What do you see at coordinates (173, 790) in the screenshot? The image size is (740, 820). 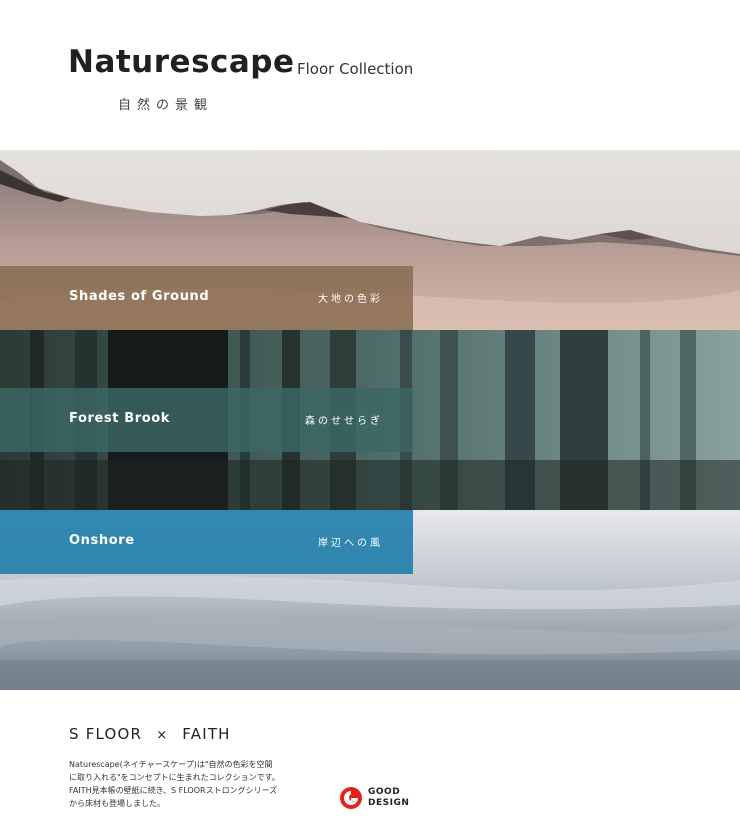 I see `description-line: FAITH見本帳の壁紙に続き、S FLOORストロングシリーズ` at bounding box center [173, 790].